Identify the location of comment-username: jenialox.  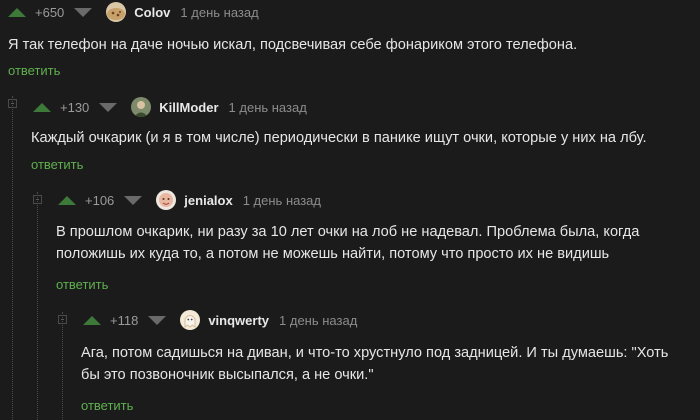
(208, 200).